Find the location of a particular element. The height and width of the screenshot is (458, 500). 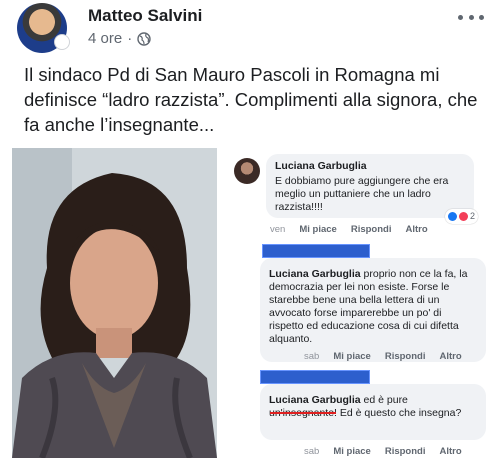

post-time: 4 ore is located at coordinates (105, 38).